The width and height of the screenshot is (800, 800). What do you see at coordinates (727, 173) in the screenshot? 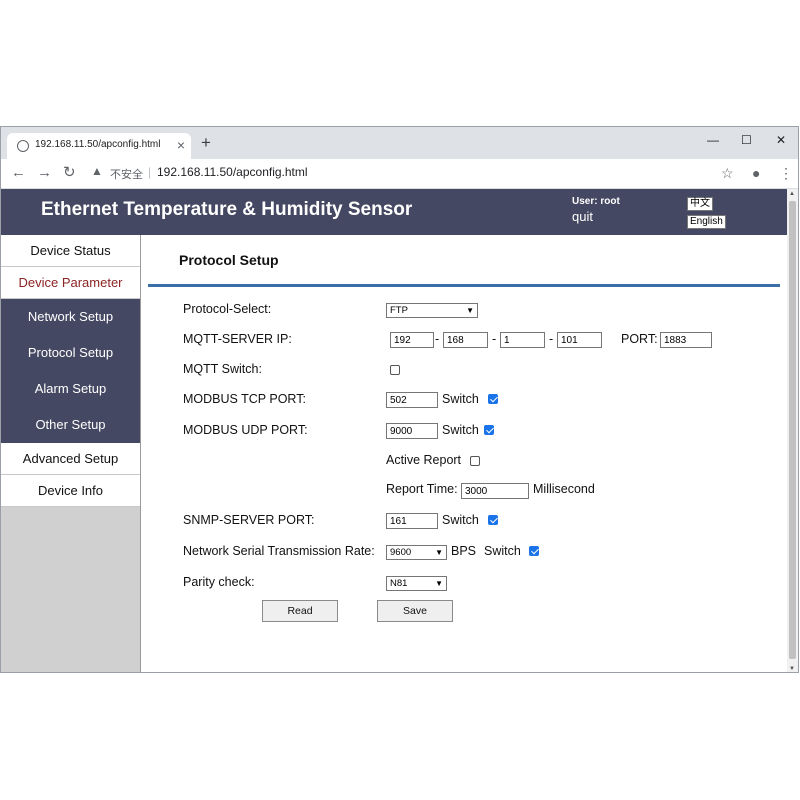
I see `star-icon: ☆` at bounding box center [727, 173].